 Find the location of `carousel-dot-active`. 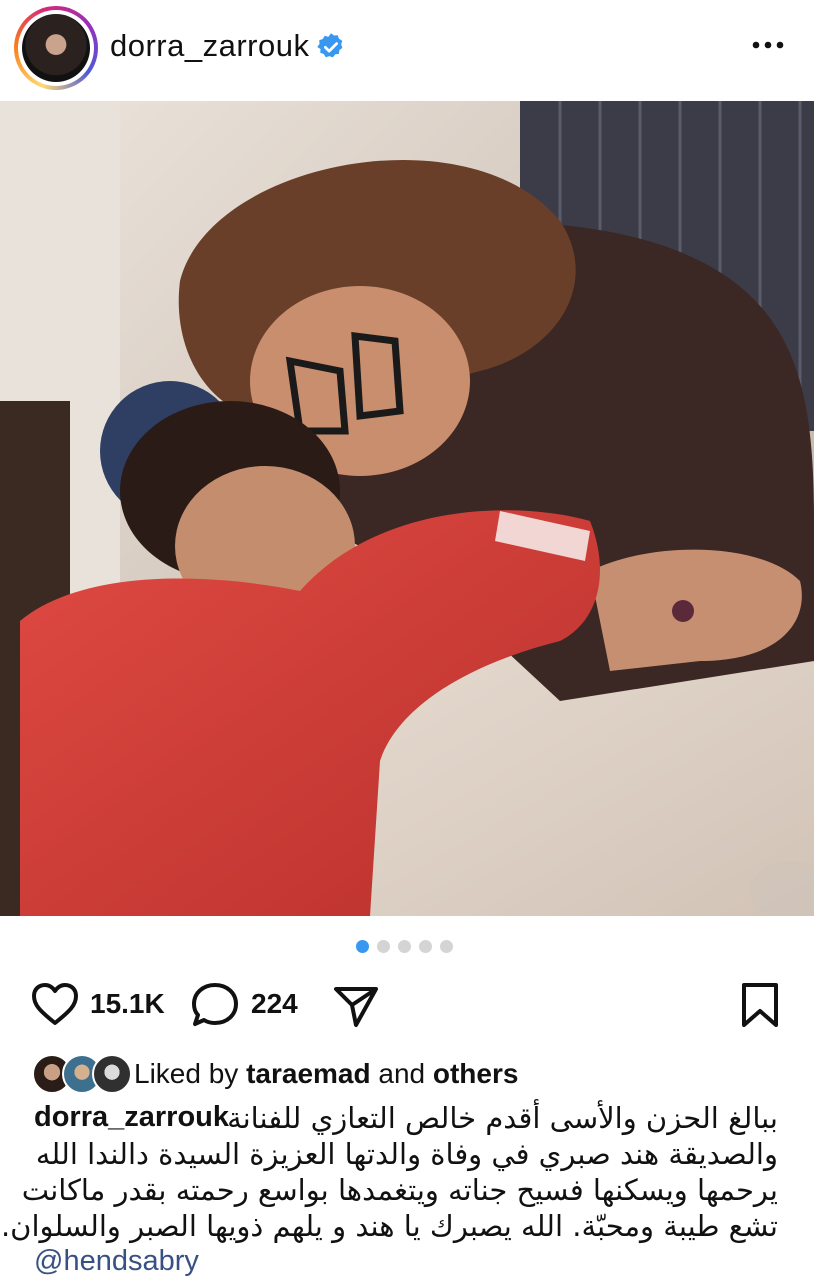

carousel-dot-active is located at coordinates (362, 946).